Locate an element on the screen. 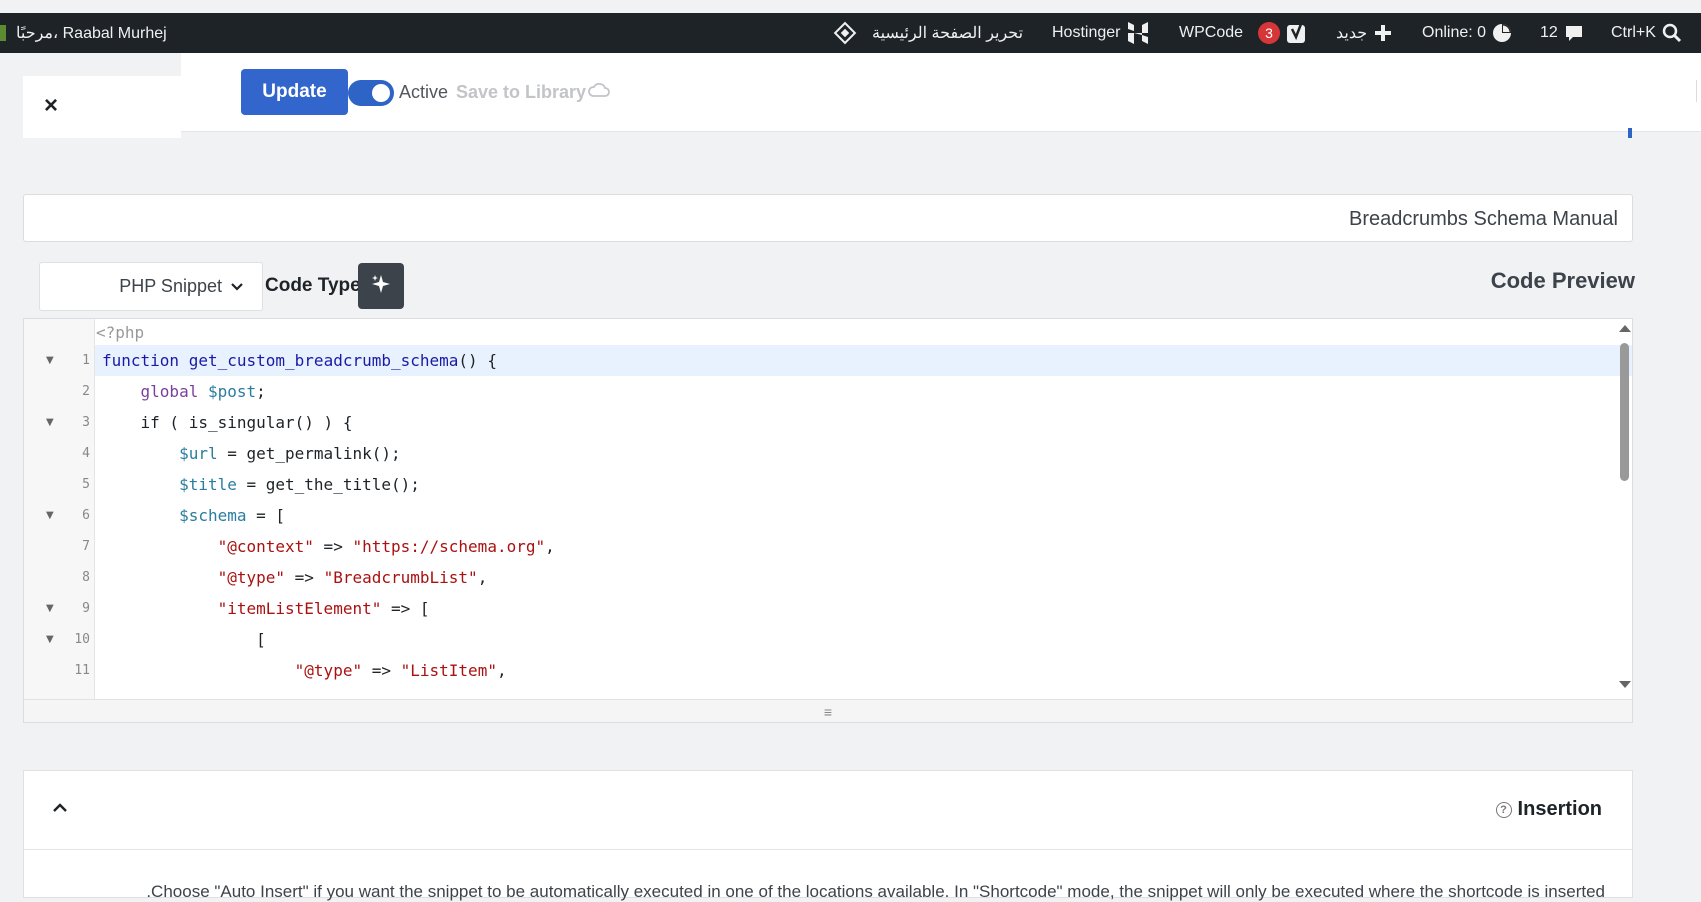  hostinger-menu: Hostinger is located at coordinates (1101, 33).